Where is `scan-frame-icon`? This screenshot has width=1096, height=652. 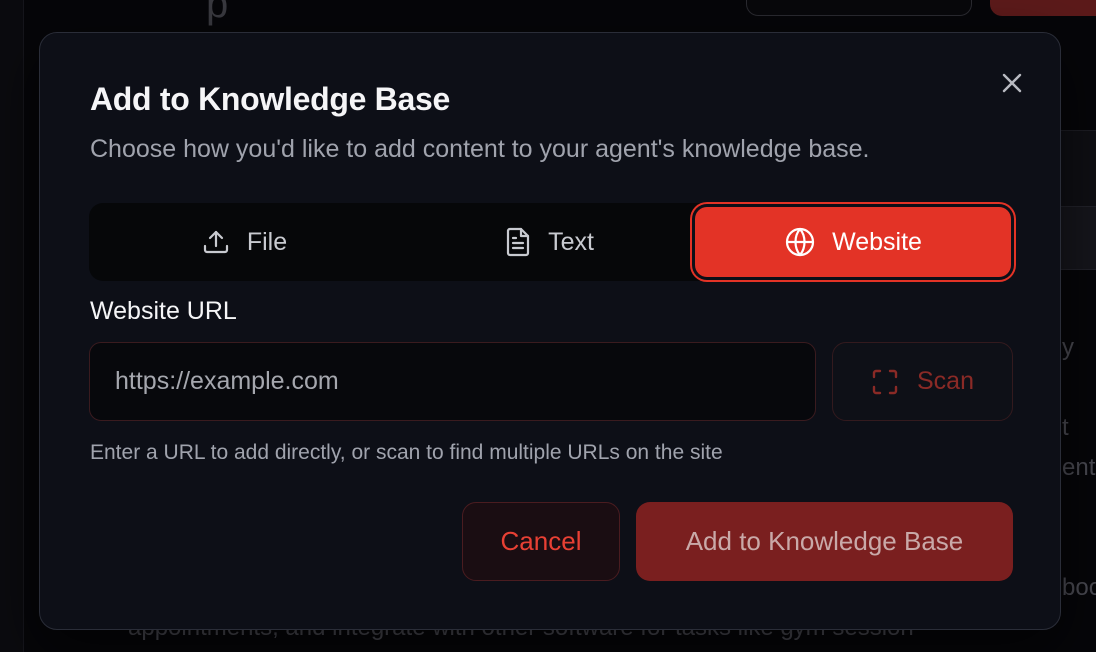
scan-frame-icon is located at coordinates (885, 381).